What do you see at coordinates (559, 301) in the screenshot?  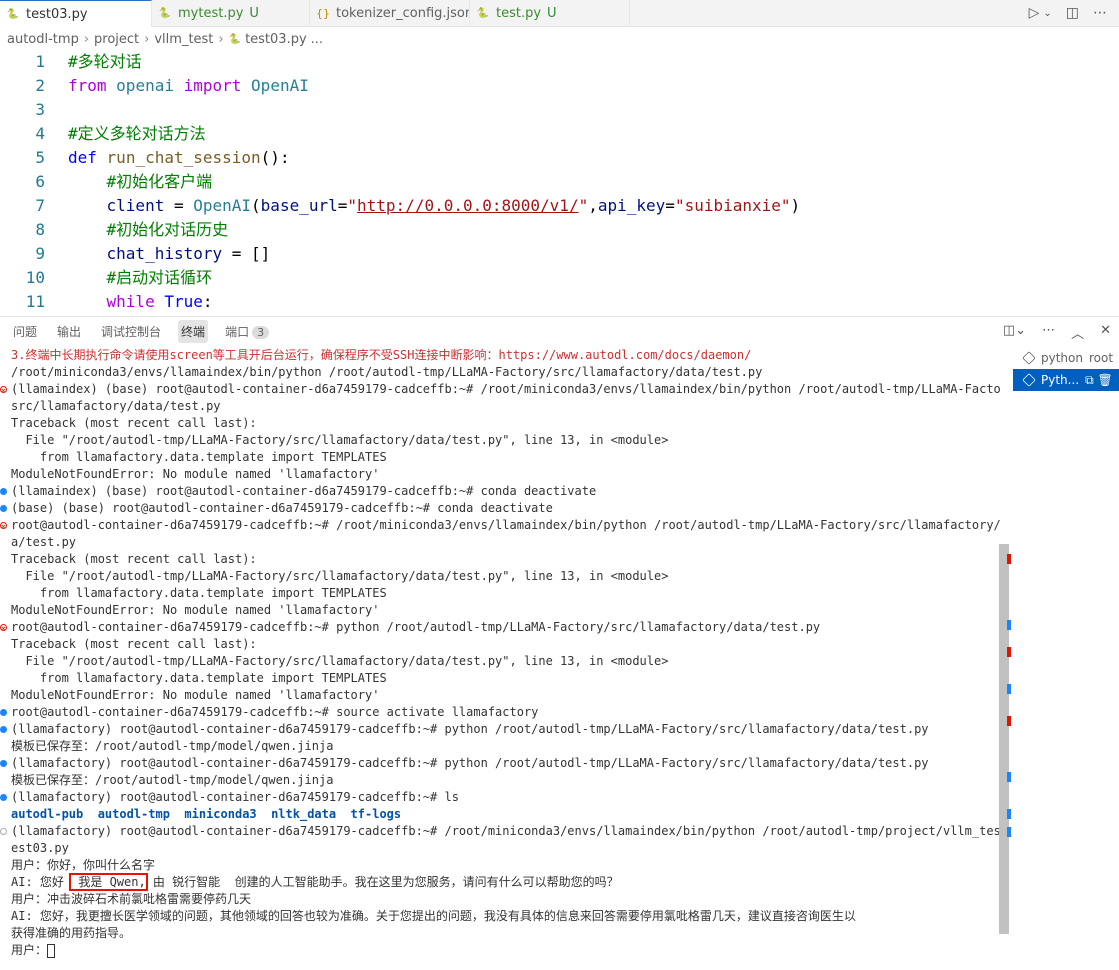 I see `code-line: 11 while True:` at bounding box center [559, 301].